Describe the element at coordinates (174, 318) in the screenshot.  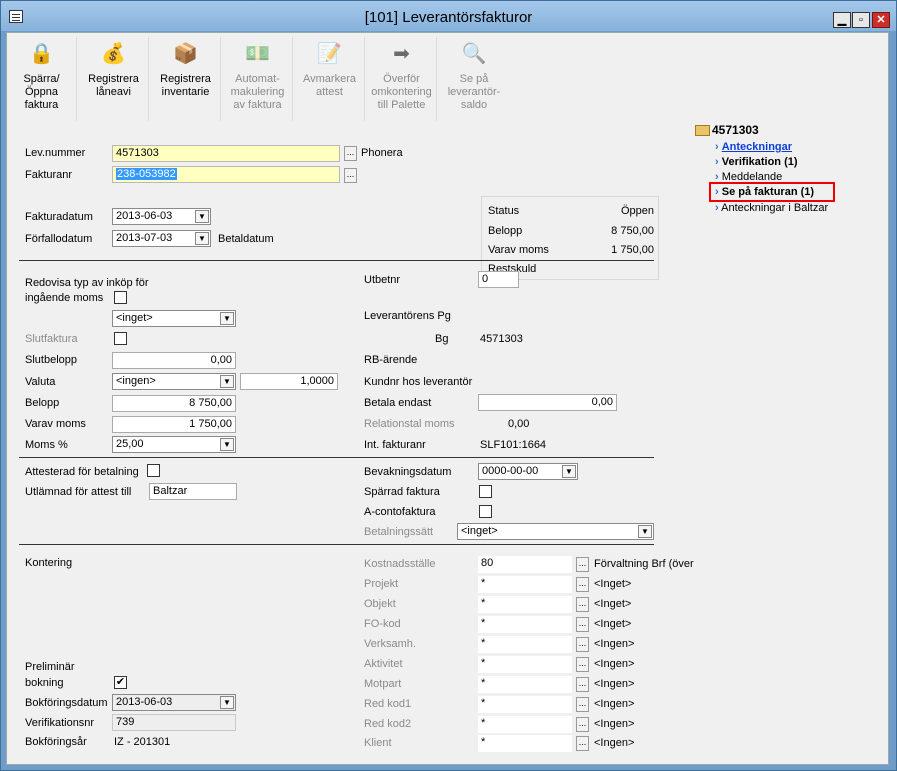
I see `inkopstyp-select: <inget> ▼` at that location.